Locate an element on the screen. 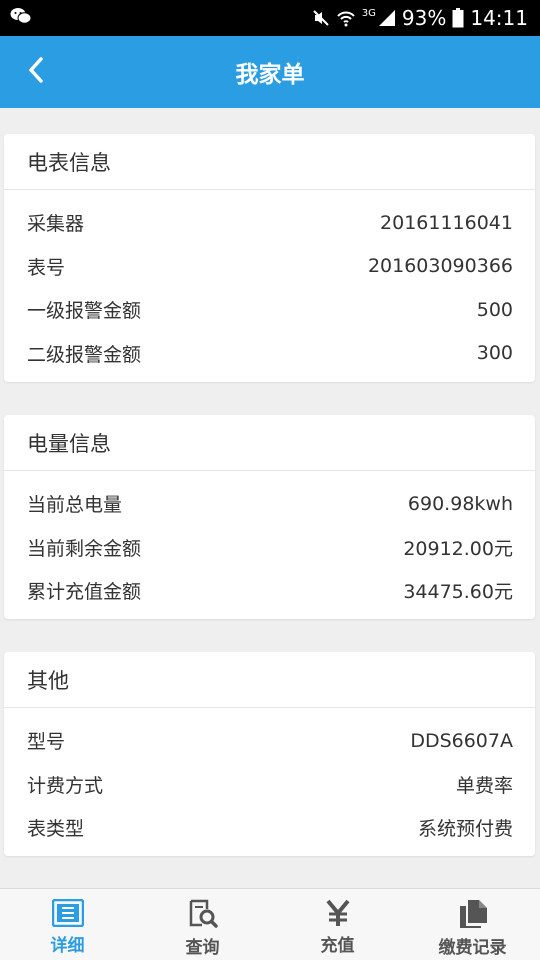 This screenshot has width=540, height=960. row-value: 系统预付费 is located at coordinates (465, 829).